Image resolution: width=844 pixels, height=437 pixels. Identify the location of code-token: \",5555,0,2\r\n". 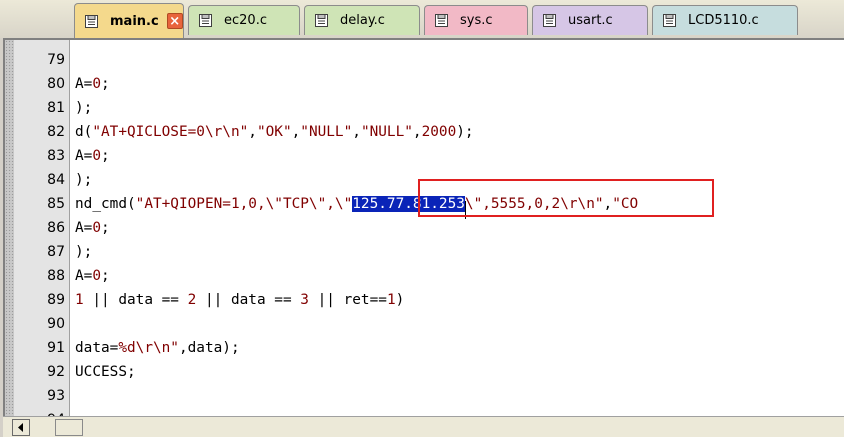
(534, 204).